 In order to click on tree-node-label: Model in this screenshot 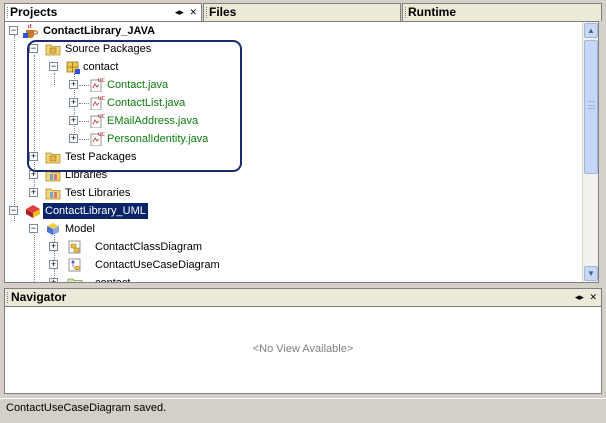, I will do `click(80, 229)`.